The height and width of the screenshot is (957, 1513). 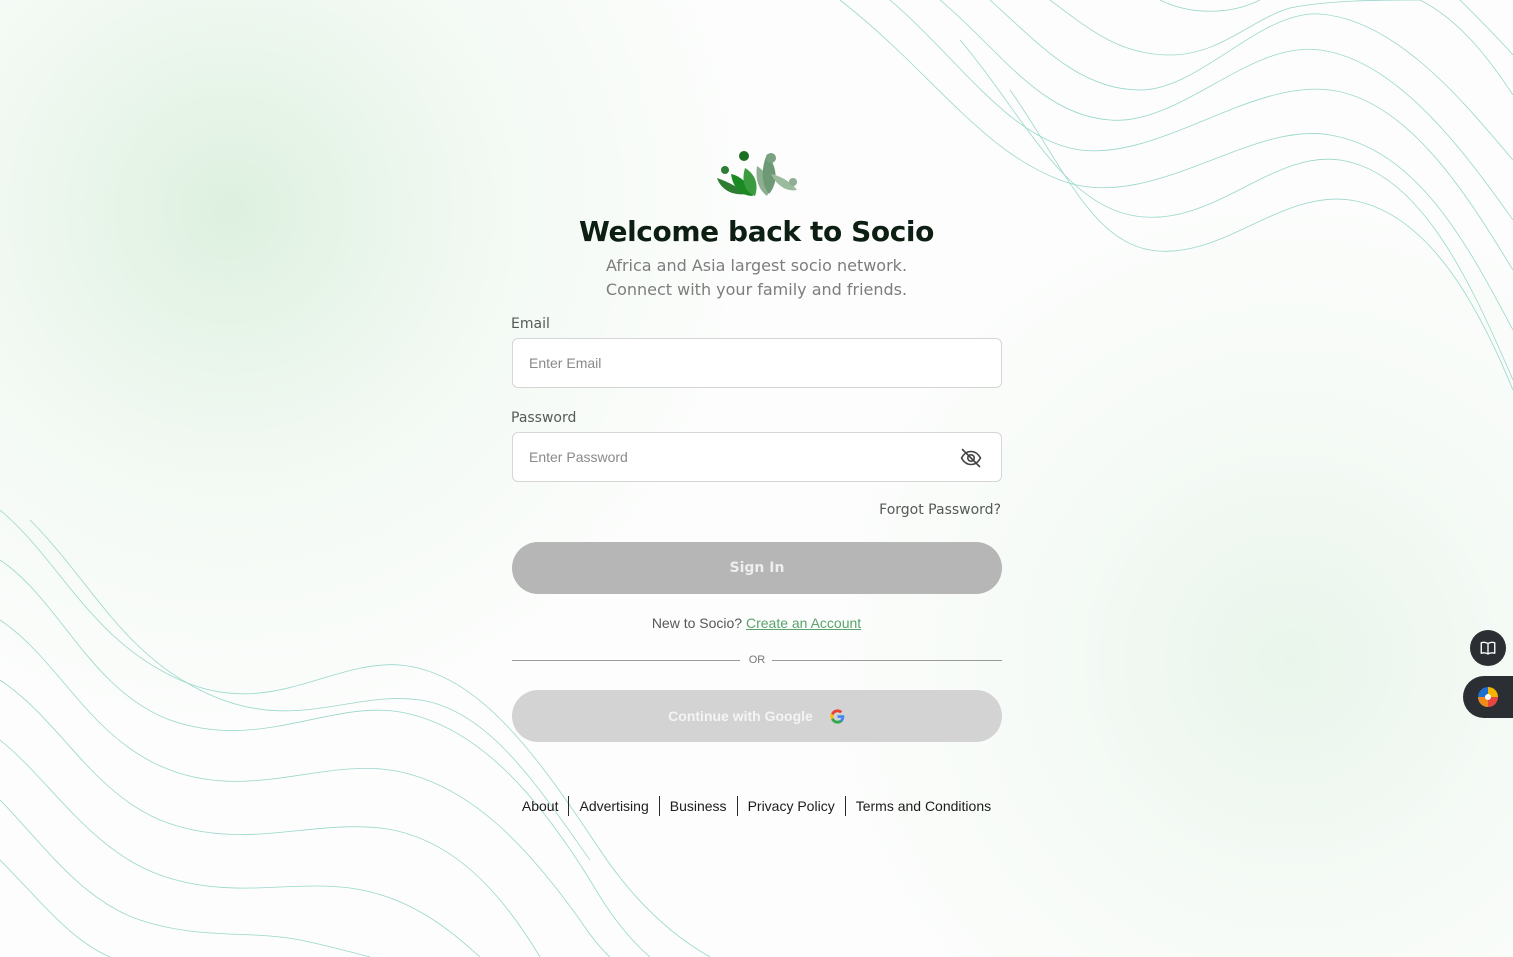 I want to click on footer-link-about: About, so click(x=540, y=806).